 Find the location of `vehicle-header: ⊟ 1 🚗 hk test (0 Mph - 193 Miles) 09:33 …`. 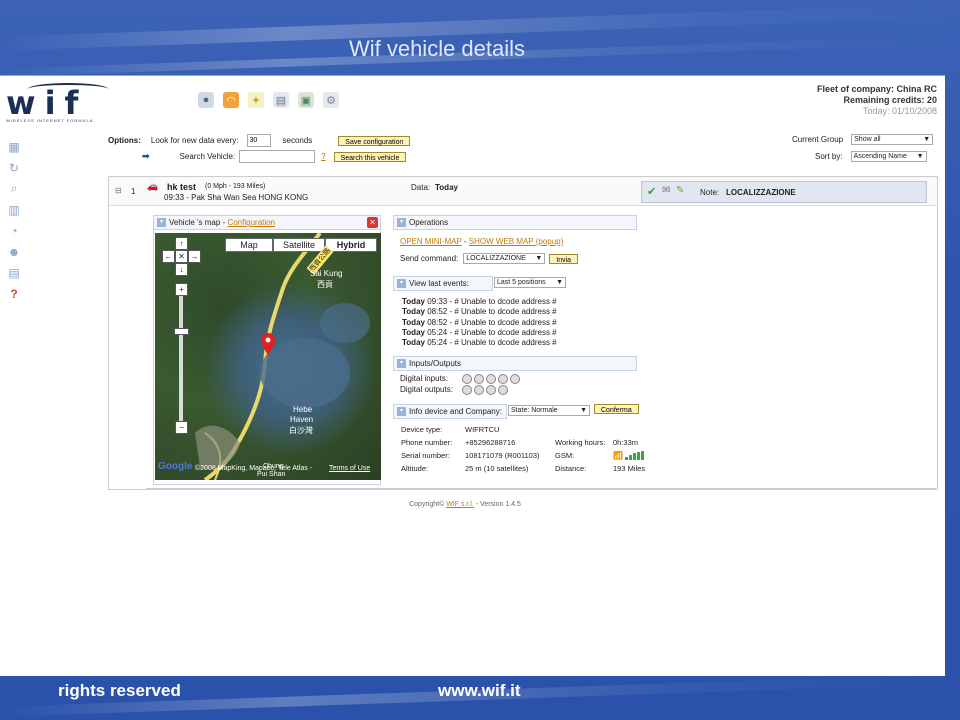

vehicle-header: ⊟ 1 🚗 hk test (0 Mph - 193 Miles) 09:33 … is located at coordinates (523, 191).